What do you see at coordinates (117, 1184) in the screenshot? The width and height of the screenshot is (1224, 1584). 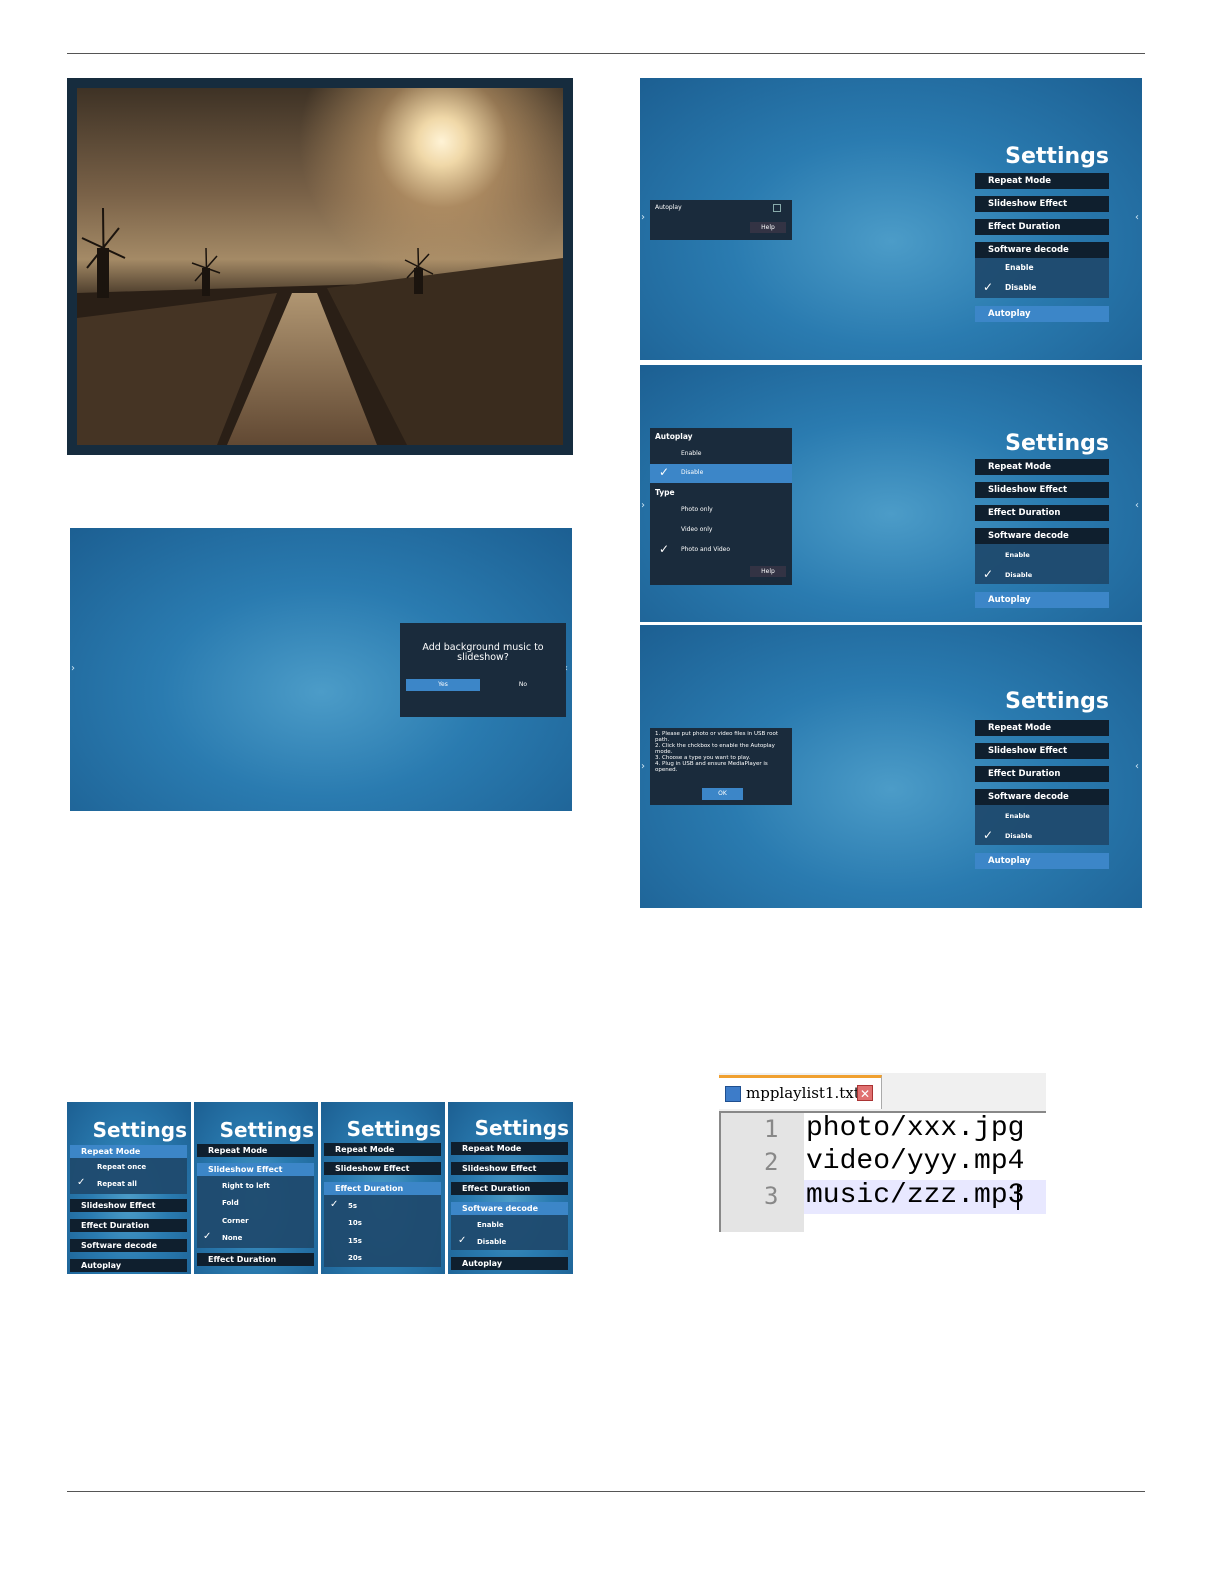 I see `option-repeat-all: Repeat all` at bounding box center [117, 1184].